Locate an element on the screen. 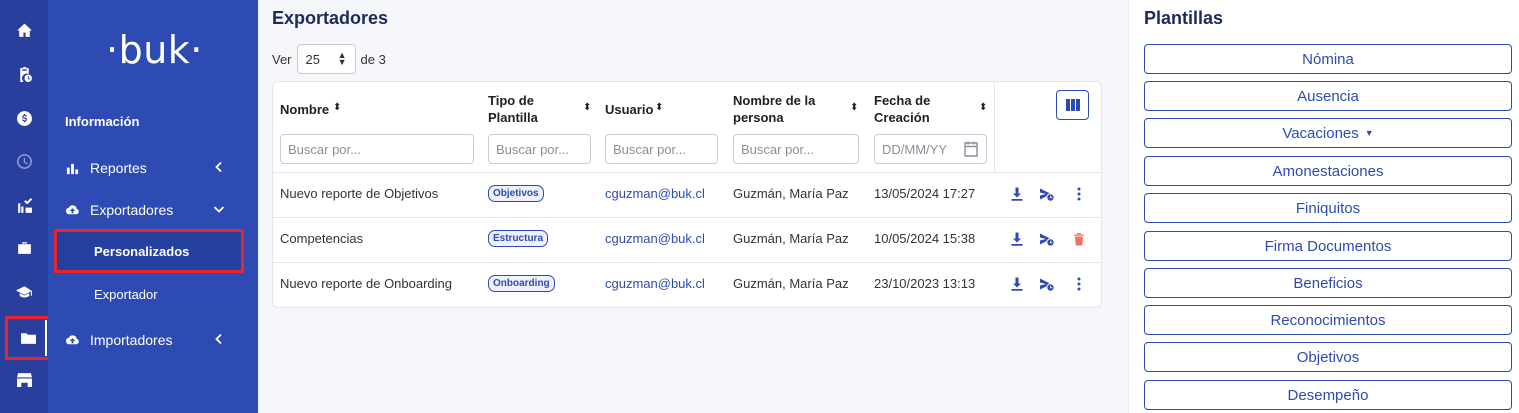  column-header-nombre: Nombre is located at coordinates (304, 109).